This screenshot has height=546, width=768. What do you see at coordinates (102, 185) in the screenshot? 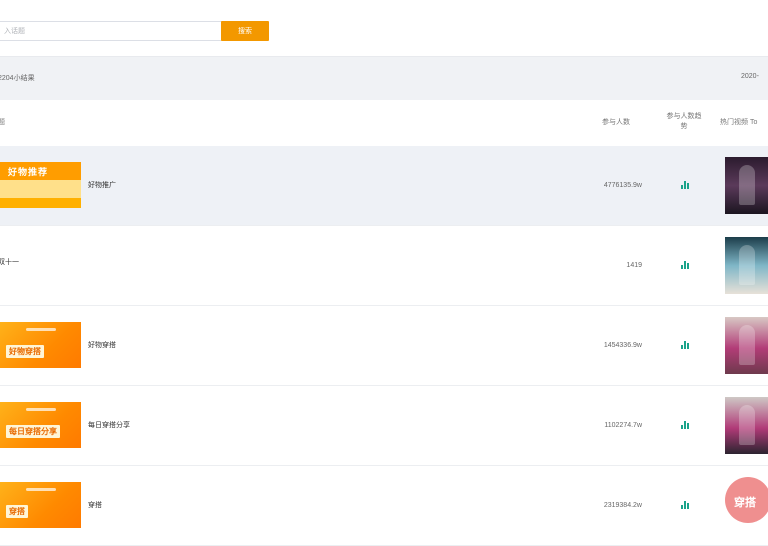
I see `topic-name: 好物推广` at bounding box center [102, 185].